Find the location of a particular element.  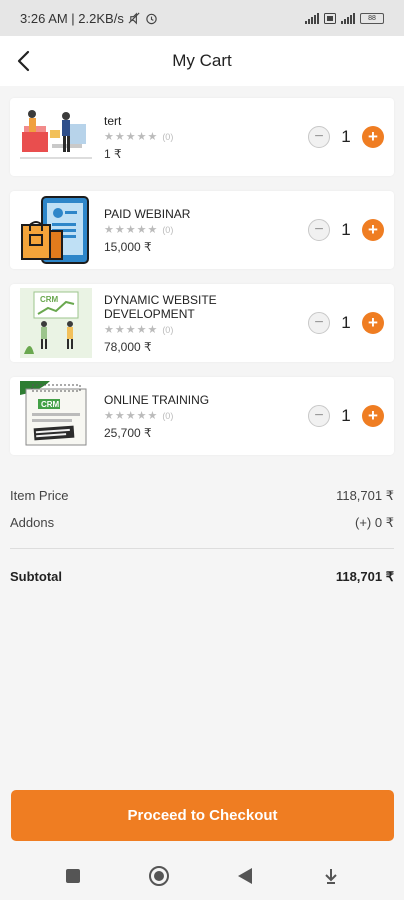

volte-icon is located at coordinates (330, 18).